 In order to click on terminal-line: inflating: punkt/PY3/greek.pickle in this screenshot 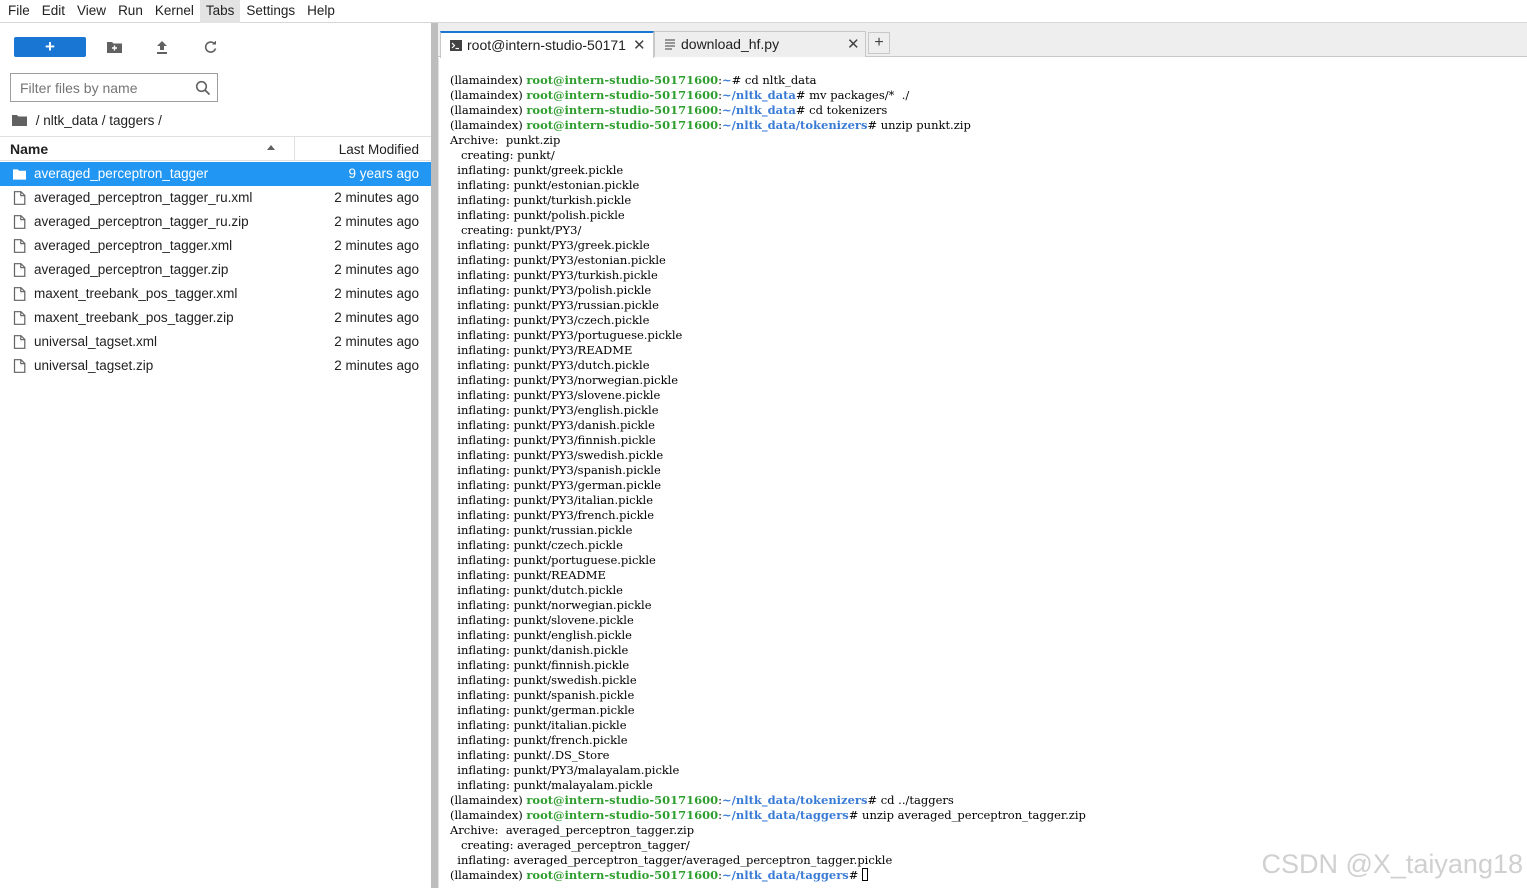, I will do `click(768, 245)`.